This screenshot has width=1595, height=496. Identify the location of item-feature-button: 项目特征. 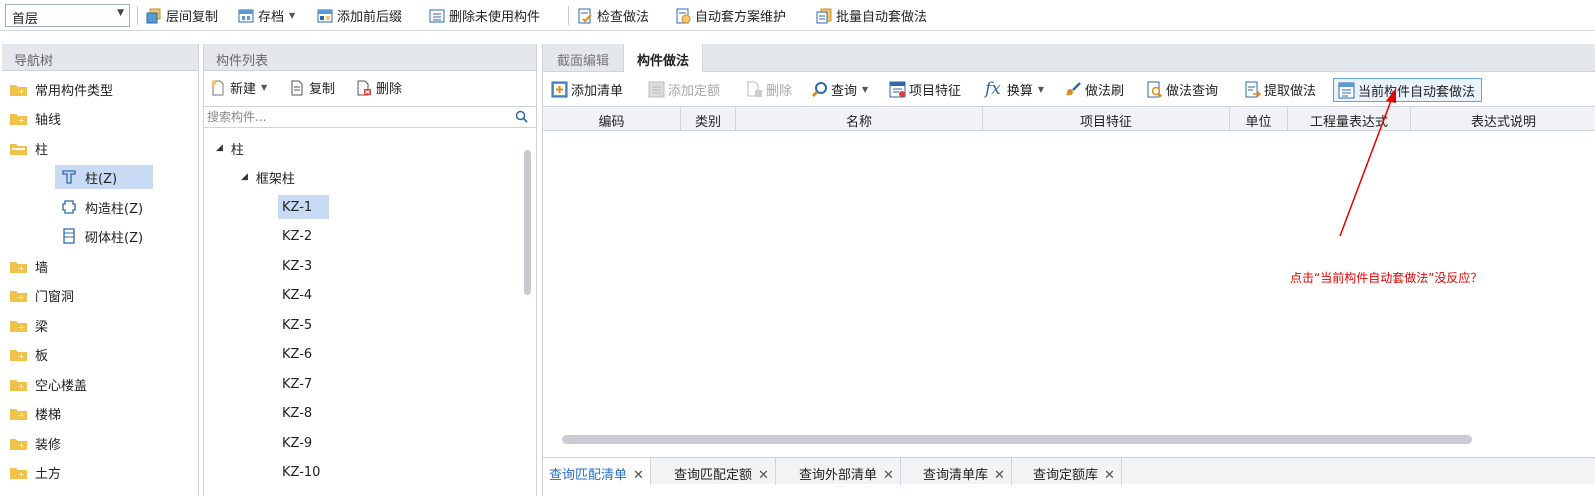
(925, 89).